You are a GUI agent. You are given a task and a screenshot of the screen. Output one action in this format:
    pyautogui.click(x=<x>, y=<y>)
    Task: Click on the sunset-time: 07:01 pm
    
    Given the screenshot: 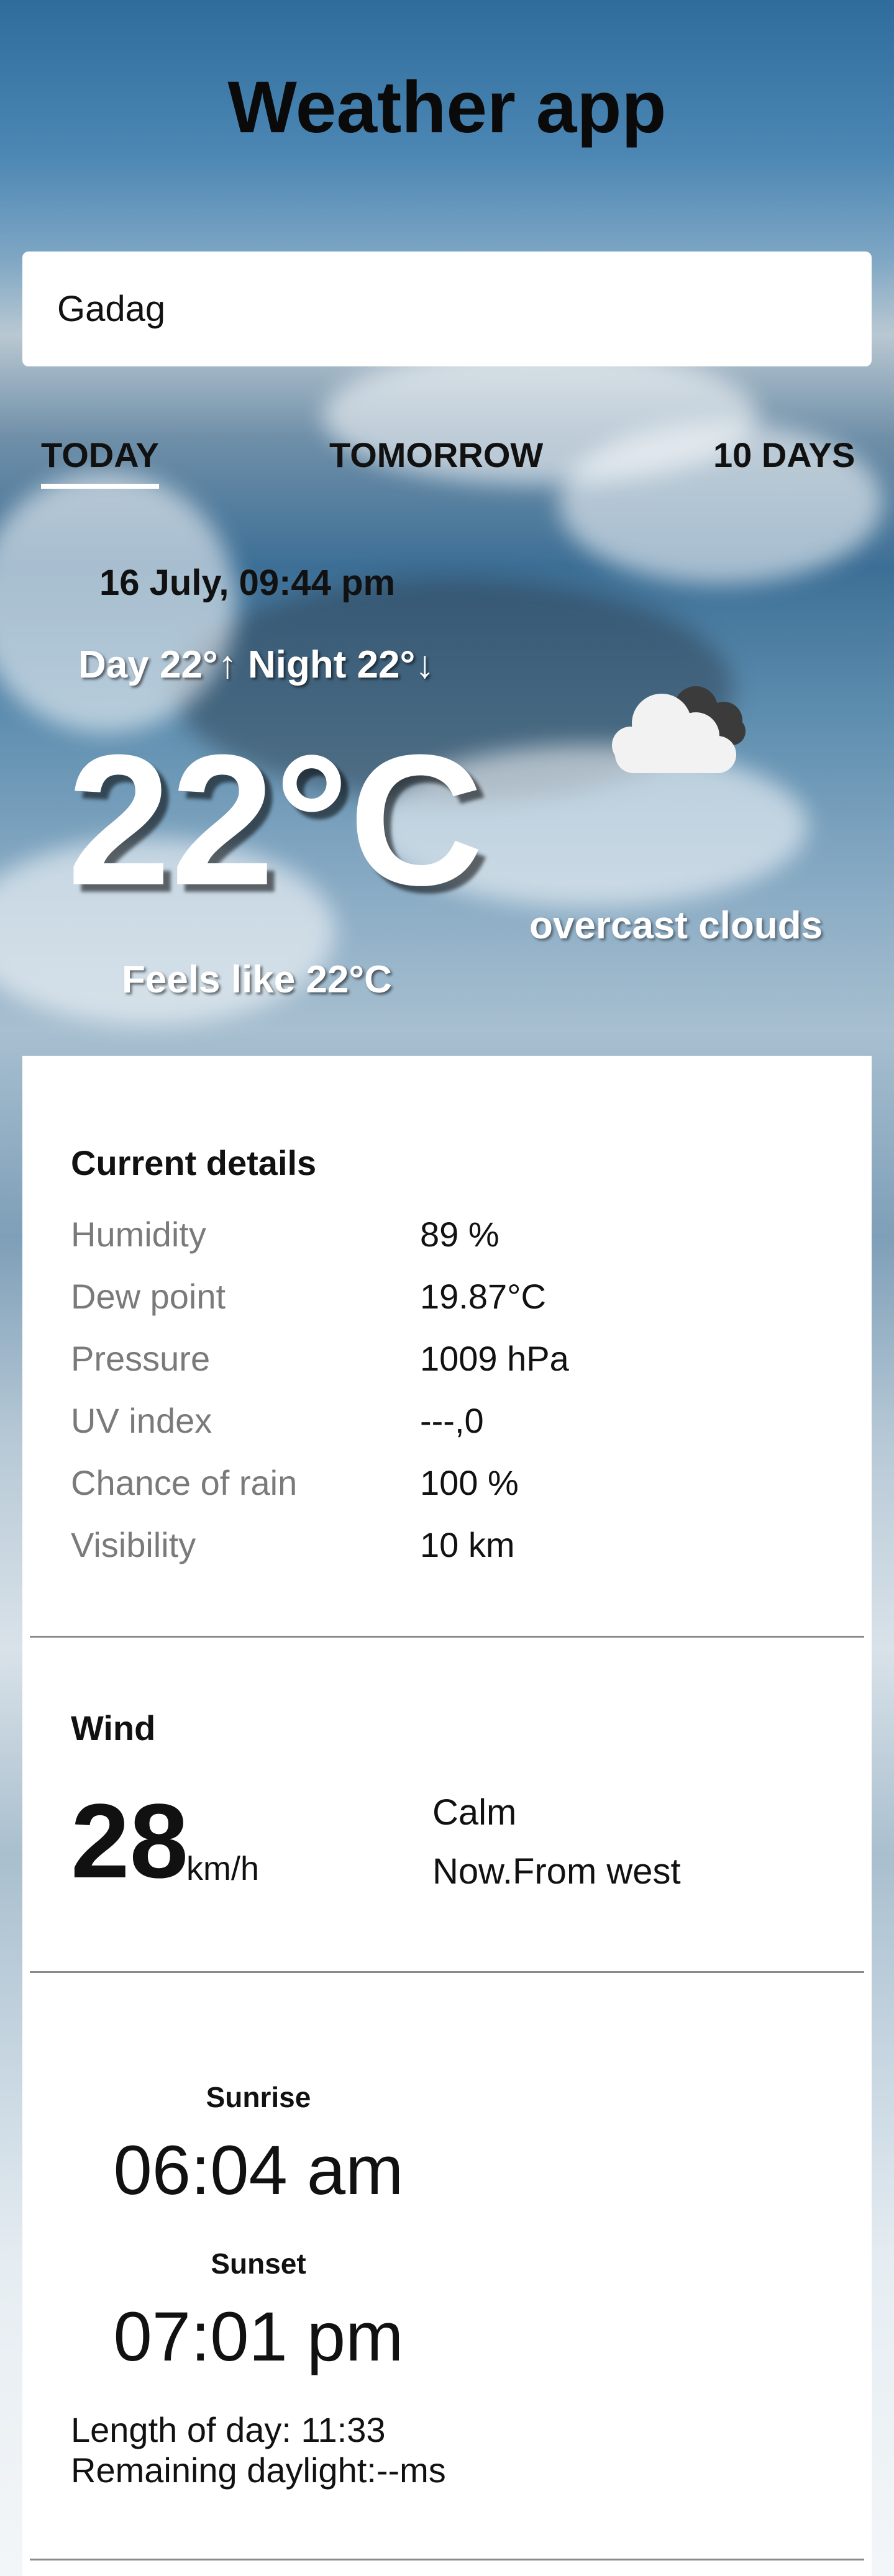 What is the action you would take?
    pyautogui.click(x=258, y=2336)
    